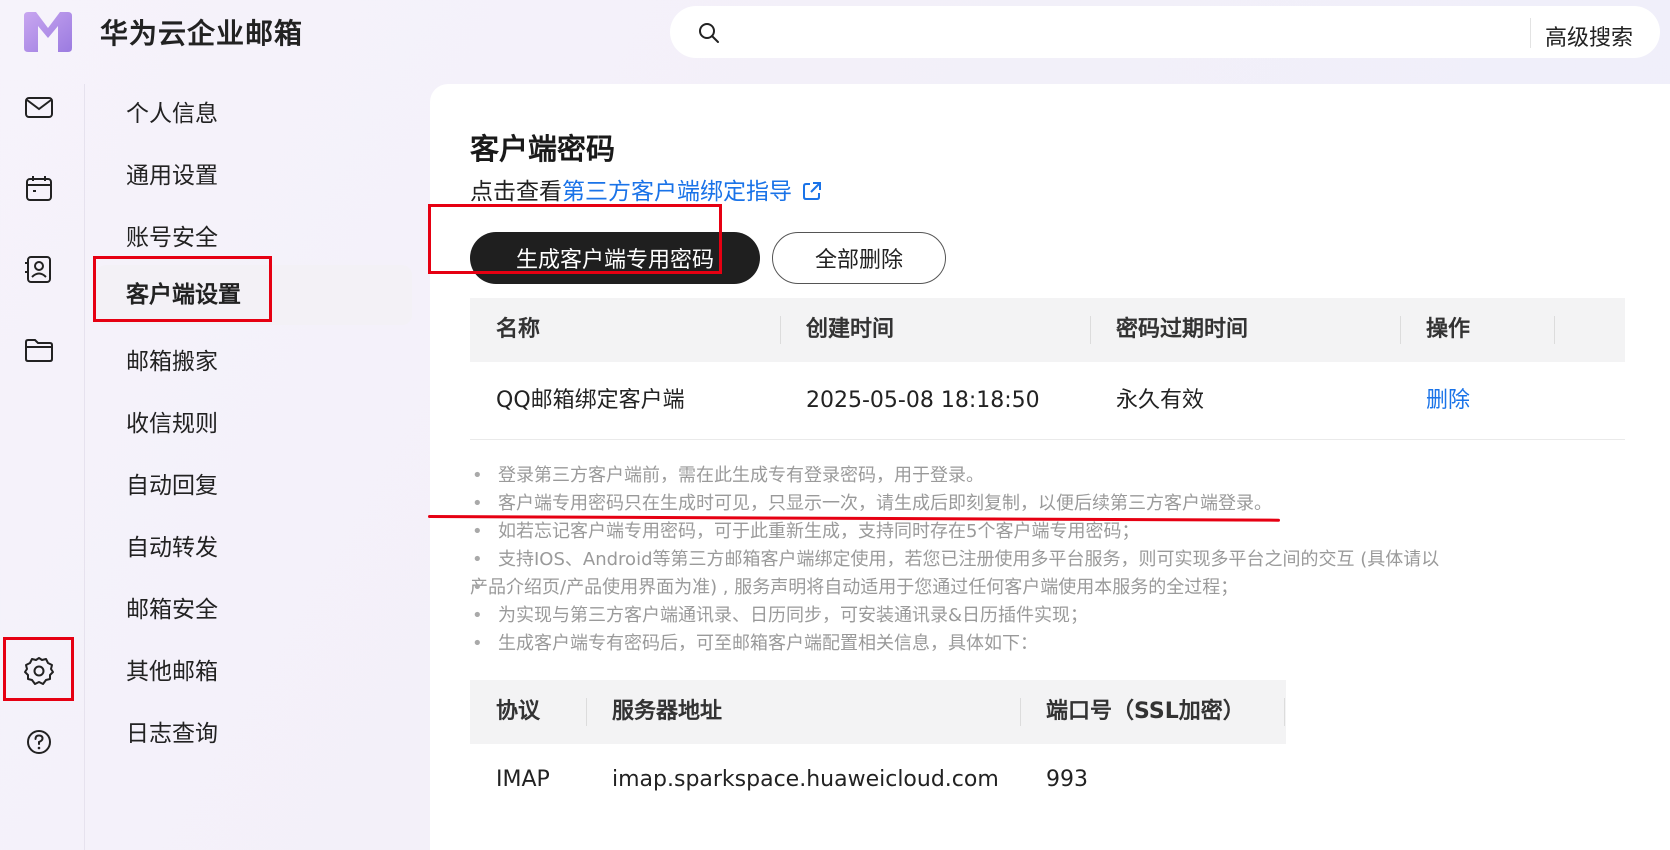 This screenshot has height=850, width=1670. What do you see at coordinates (1589, 36) in the screenshot?
I see `advanced-search-button: 高级搜索` at bounding box center [1589, 36].